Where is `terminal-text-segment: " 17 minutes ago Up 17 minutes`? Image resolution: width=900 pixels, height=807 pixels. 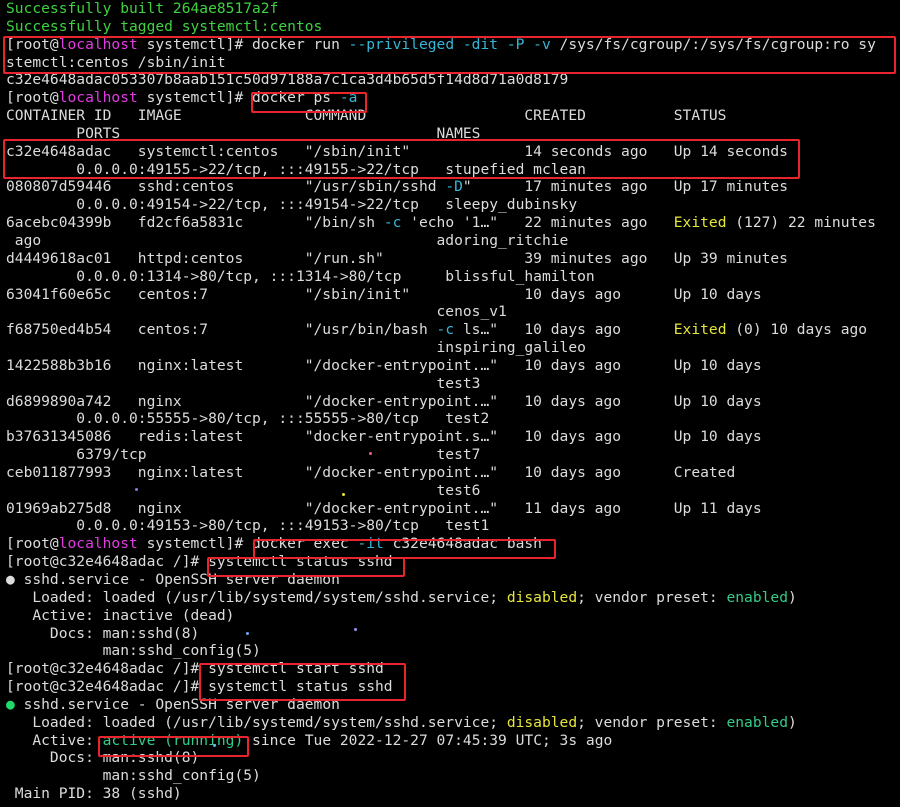
terminal-text-segment: " 17 minutes ago Up 17 minutes is located at coordinates (625, 187).